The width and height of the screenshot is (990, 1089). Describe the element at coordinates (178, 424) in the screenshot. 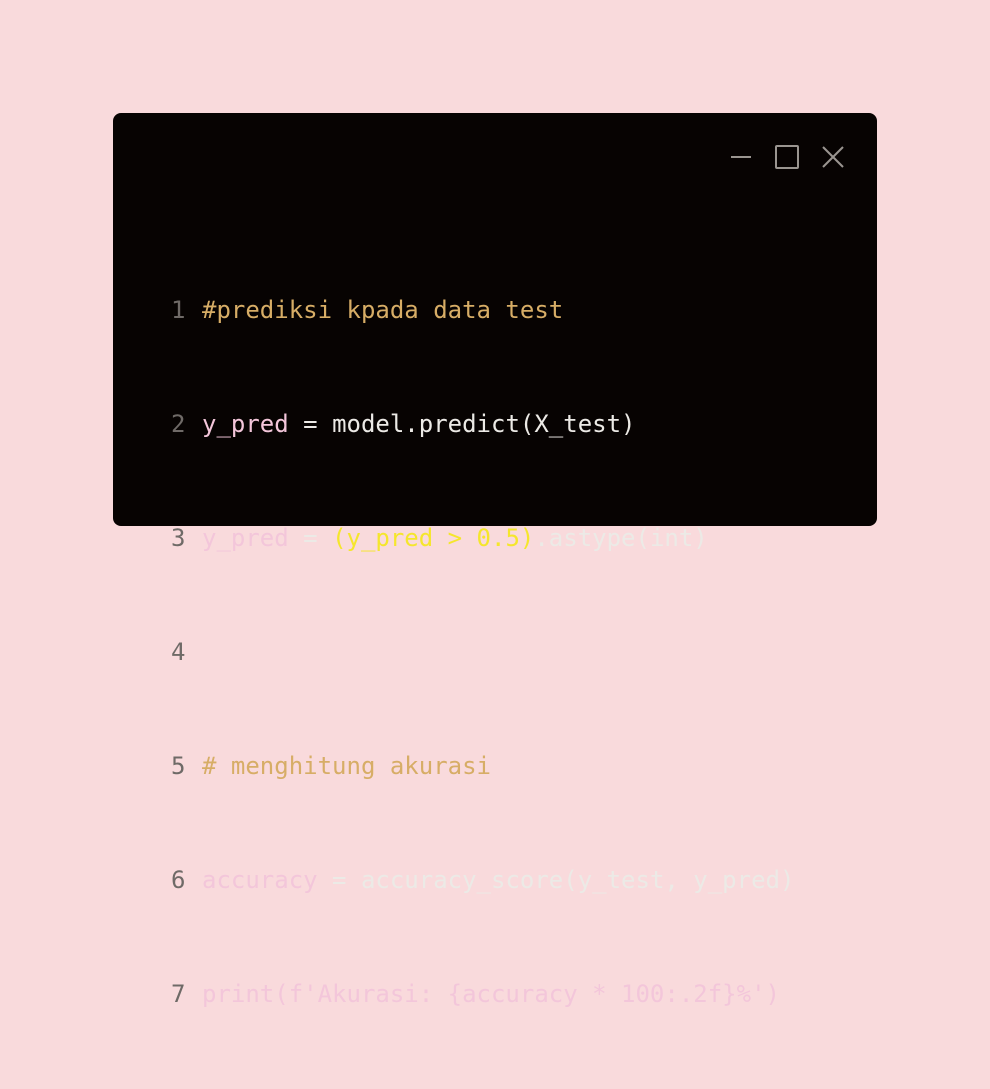

I see `line-number: 2` at that location.